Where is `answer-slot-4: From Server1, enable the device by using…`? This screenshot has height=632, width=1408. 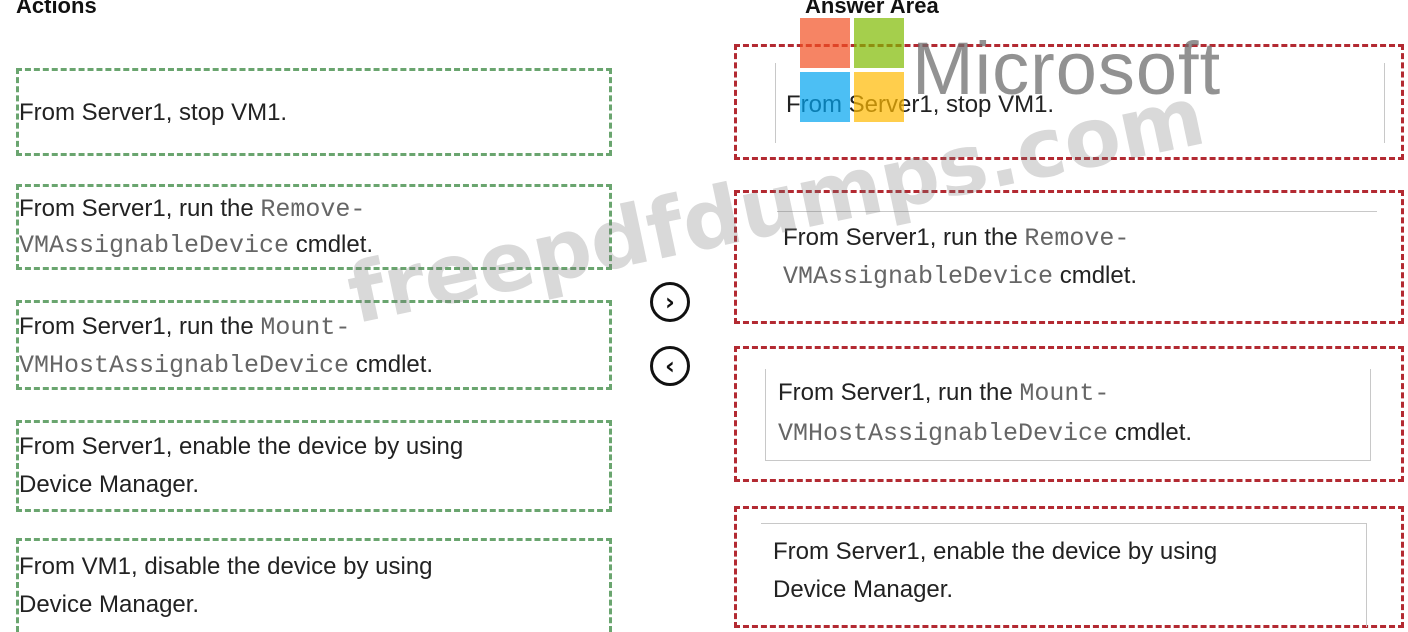
answer-slot-4: From Server1, enable the device by using… is located at coordinates (1069, 567).